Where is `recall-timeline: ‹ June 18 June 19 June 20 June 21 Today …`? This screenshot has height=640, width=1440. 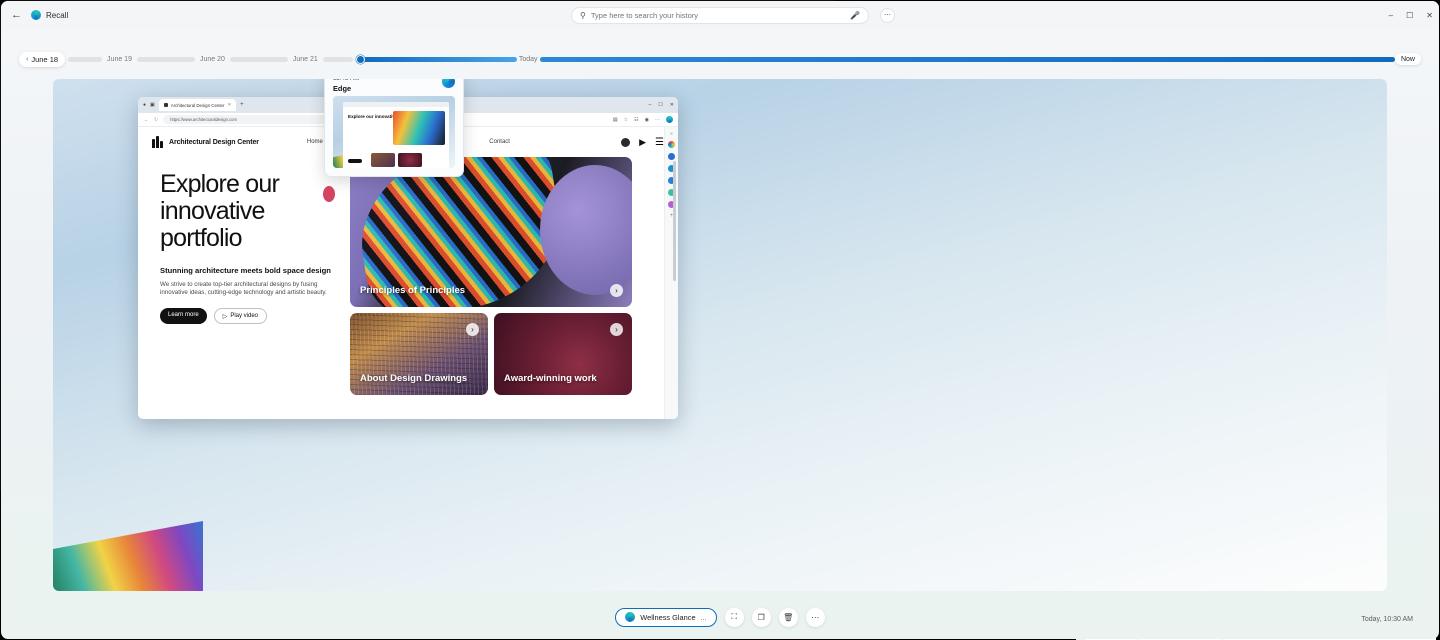
recall-timeline: ‹ June 18 June 19 June 20 June 21 Today … is located at coordinates (720, 59).